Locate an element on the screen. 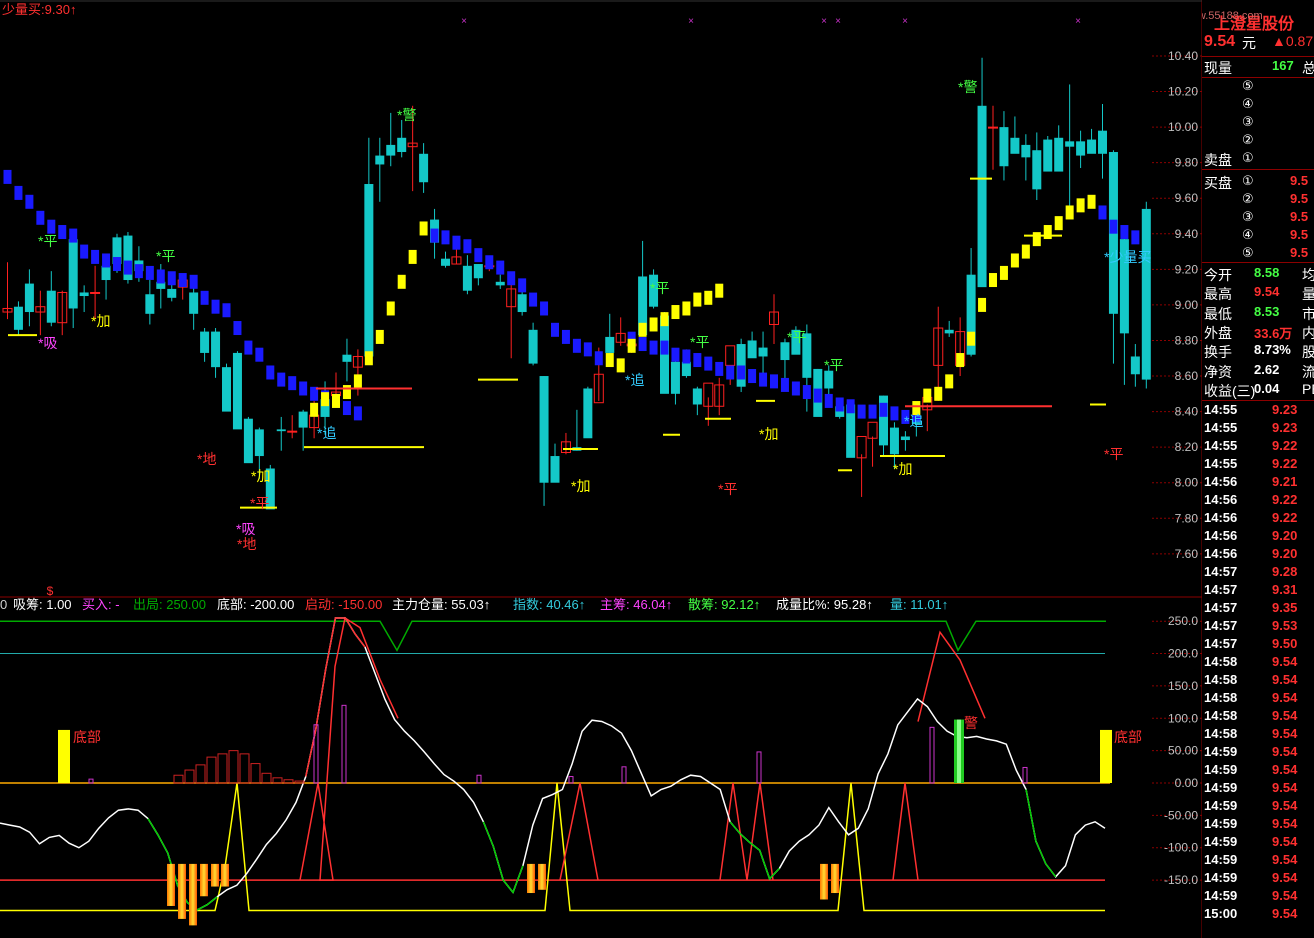 This screenshot has width=1314, height=938. stat-trail: 股 is located at coordinates (1308, 352).